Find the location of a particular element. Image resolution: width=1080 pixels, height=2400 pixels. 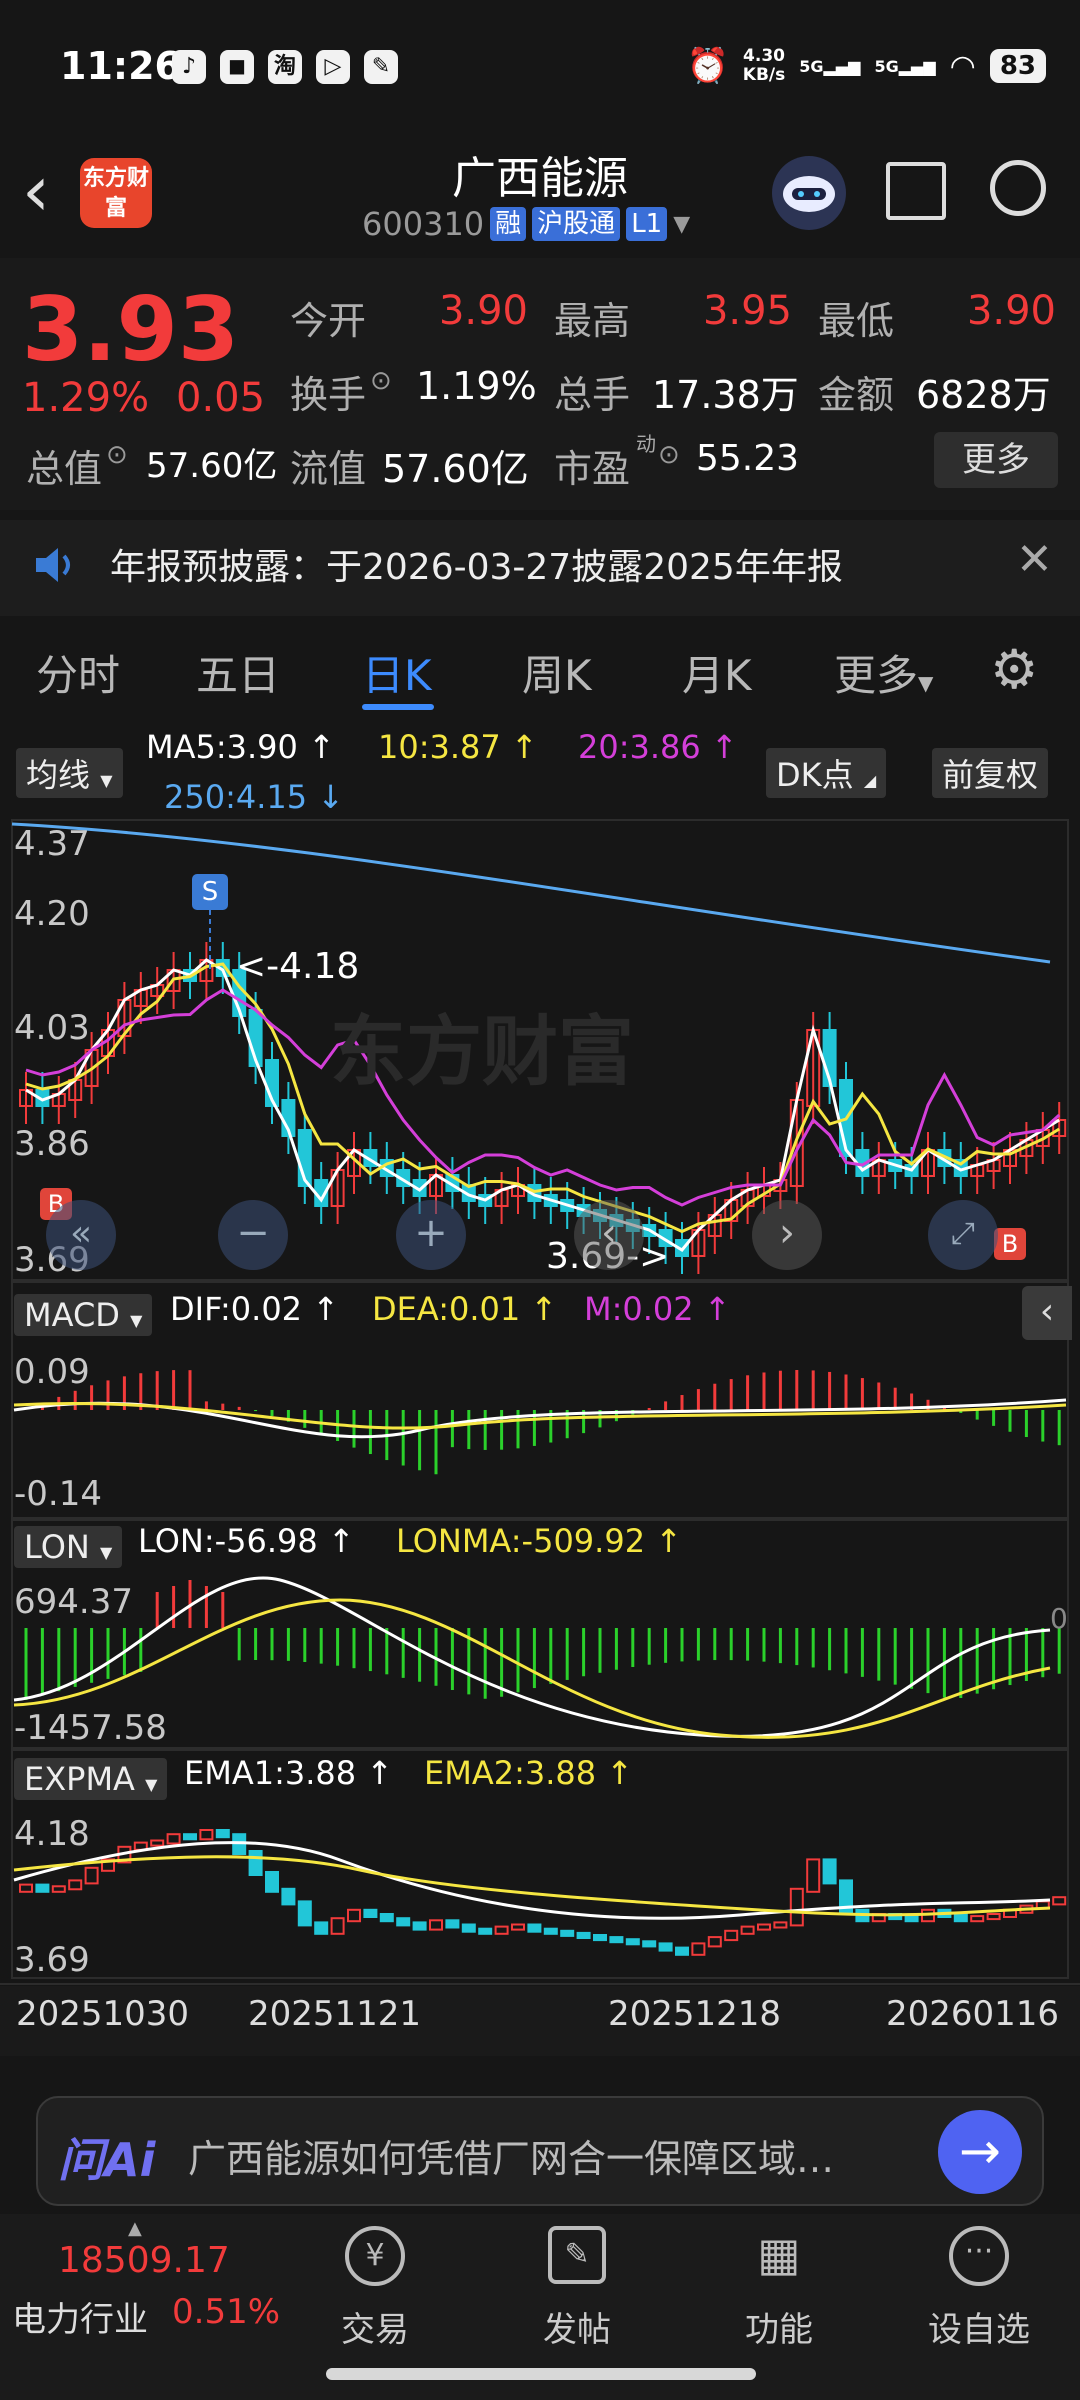

collapse-panel-icon: ‹ is located at coordinates (1047, 1313).